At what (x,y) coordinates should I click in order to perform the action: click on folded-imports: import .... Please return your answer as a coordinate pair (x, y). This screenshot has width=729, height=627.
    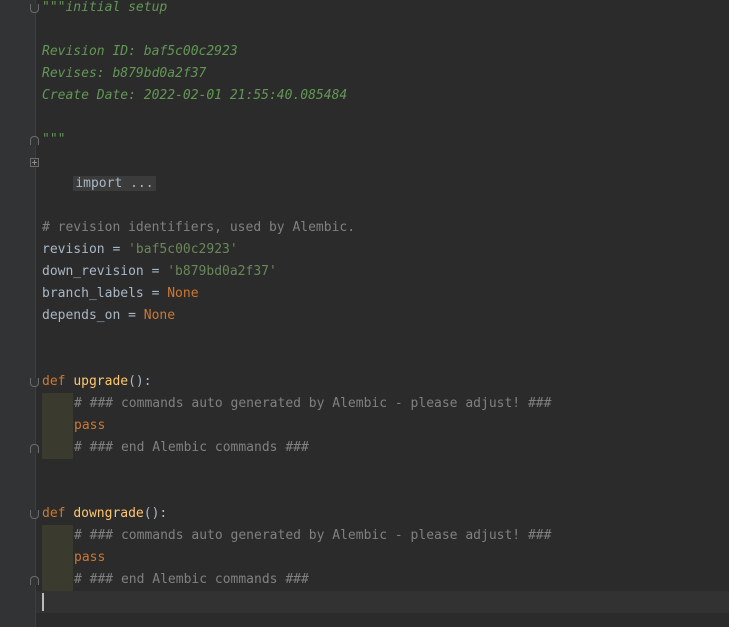
    Looking at the image, I should click on (114, 183).